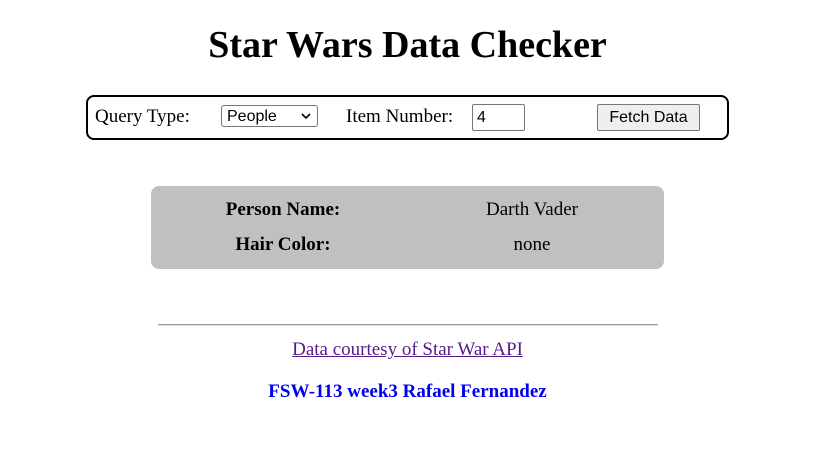 The height and width of the screenshot is (462, 839). Describe the element at coordinates (532, 244) in the screenshot. I see `hair-color-value: none` at that location.